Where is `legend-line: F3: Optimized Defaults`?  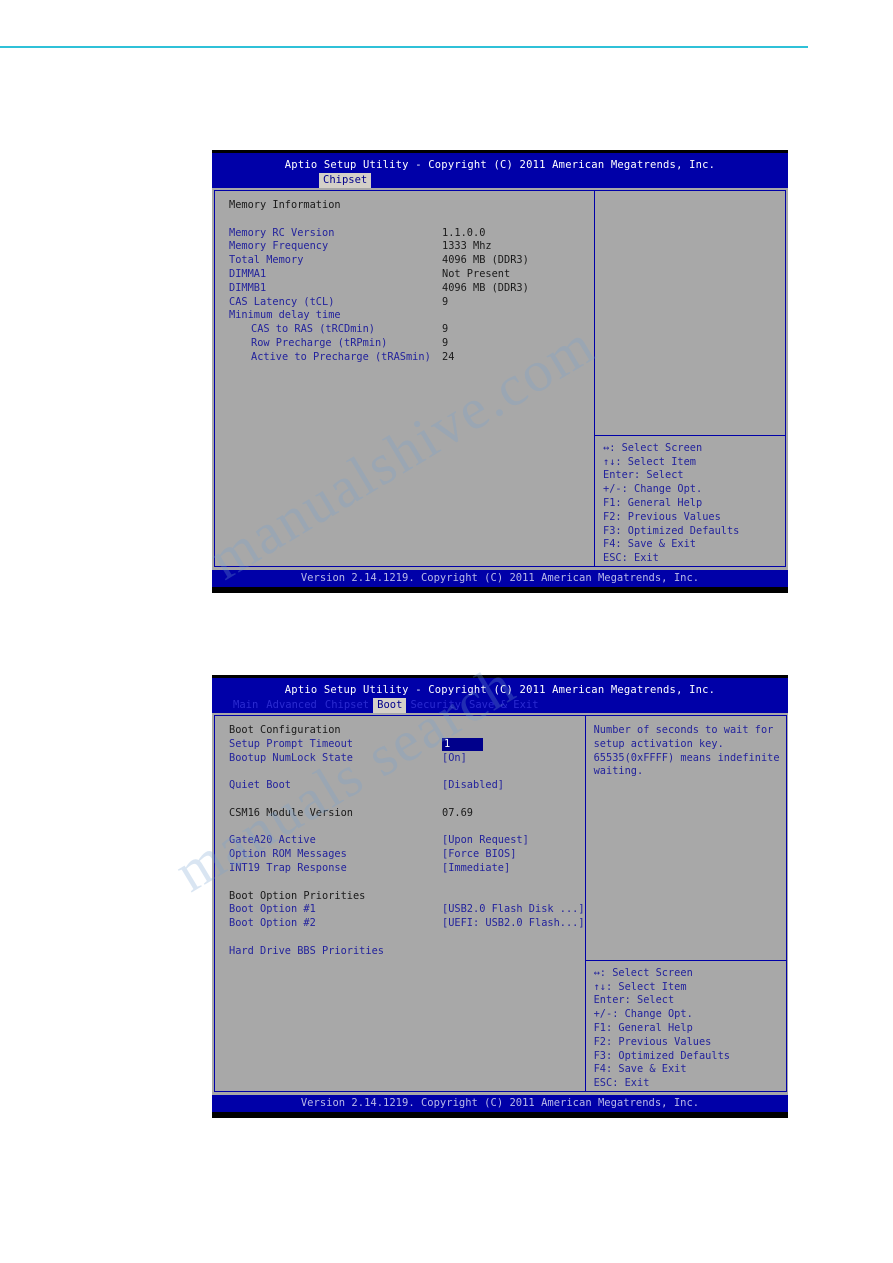 legend-line: F3: Optimized Defaults is located at coordinates (671, 530).